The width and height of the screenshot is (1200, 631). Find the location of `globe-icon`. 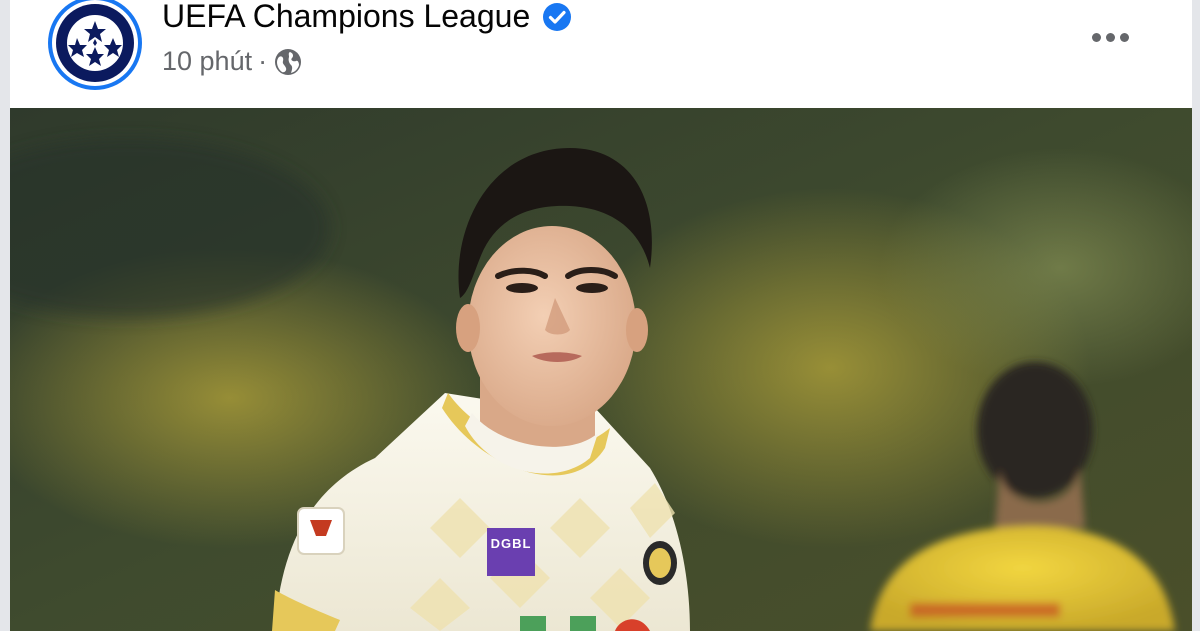

globe-icon is located at coordinates (288, 62).